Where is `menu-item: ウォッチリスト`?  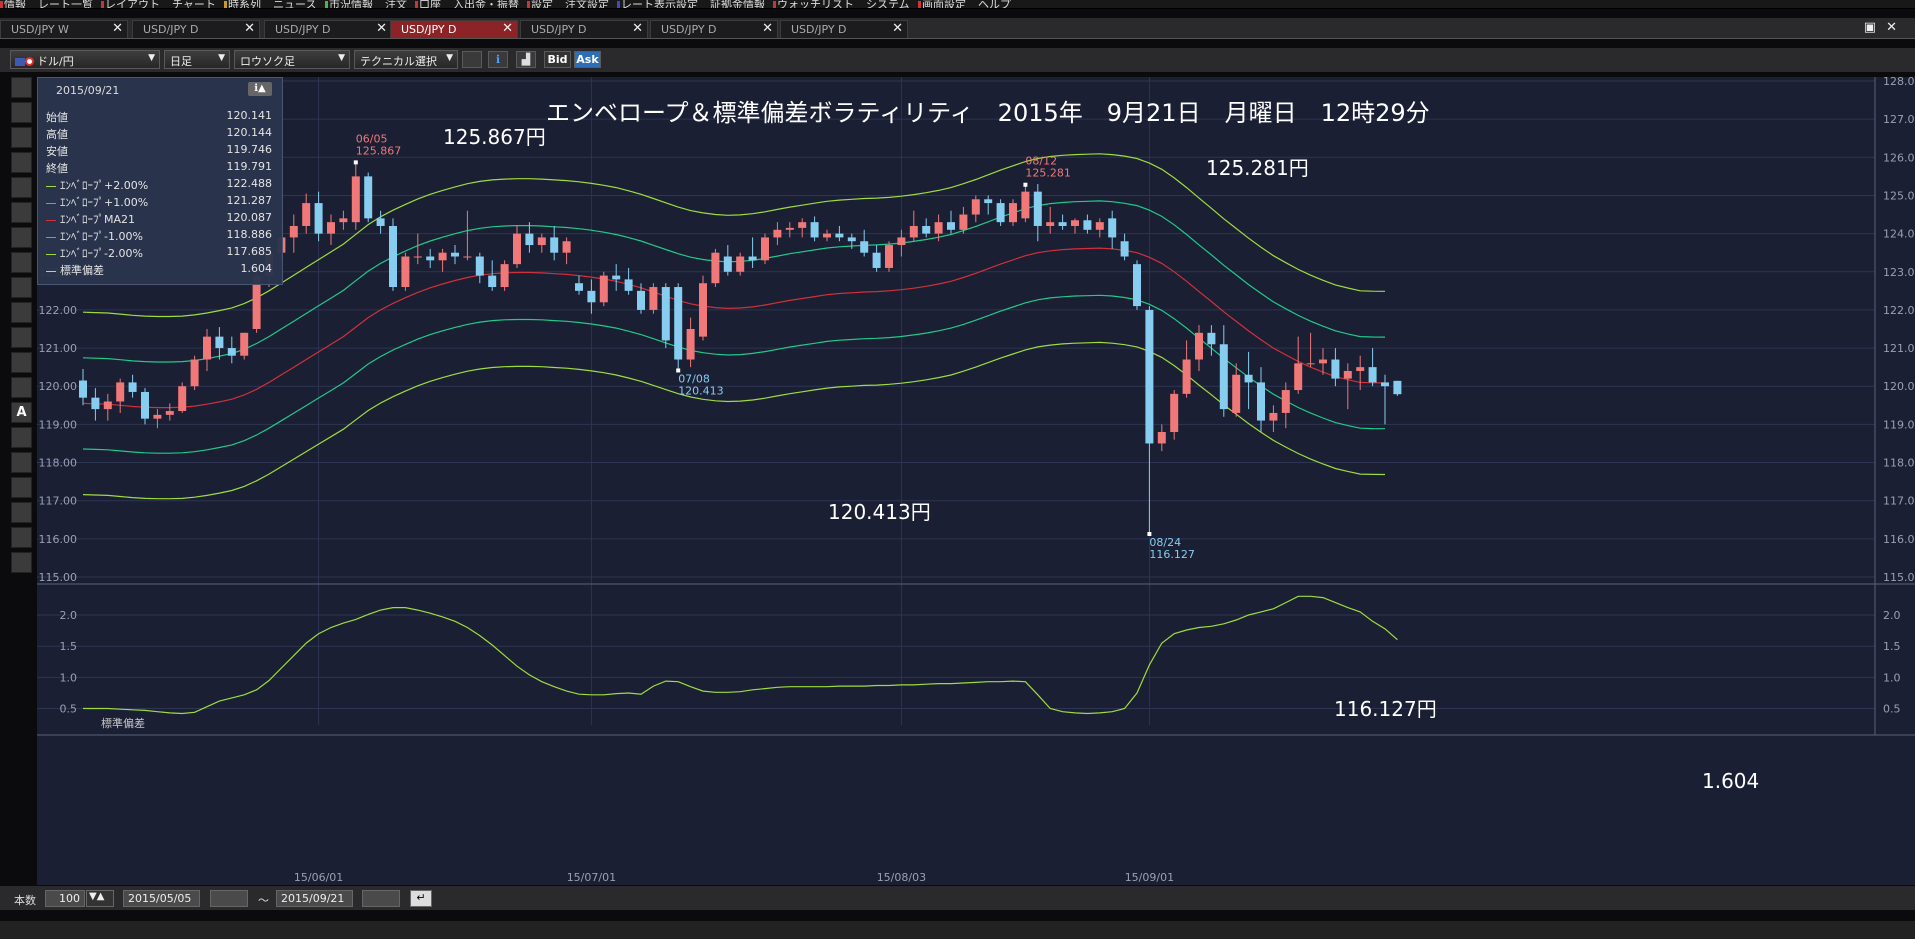
menu-item: ウォッチリスト is located at coordinates (815, 4).